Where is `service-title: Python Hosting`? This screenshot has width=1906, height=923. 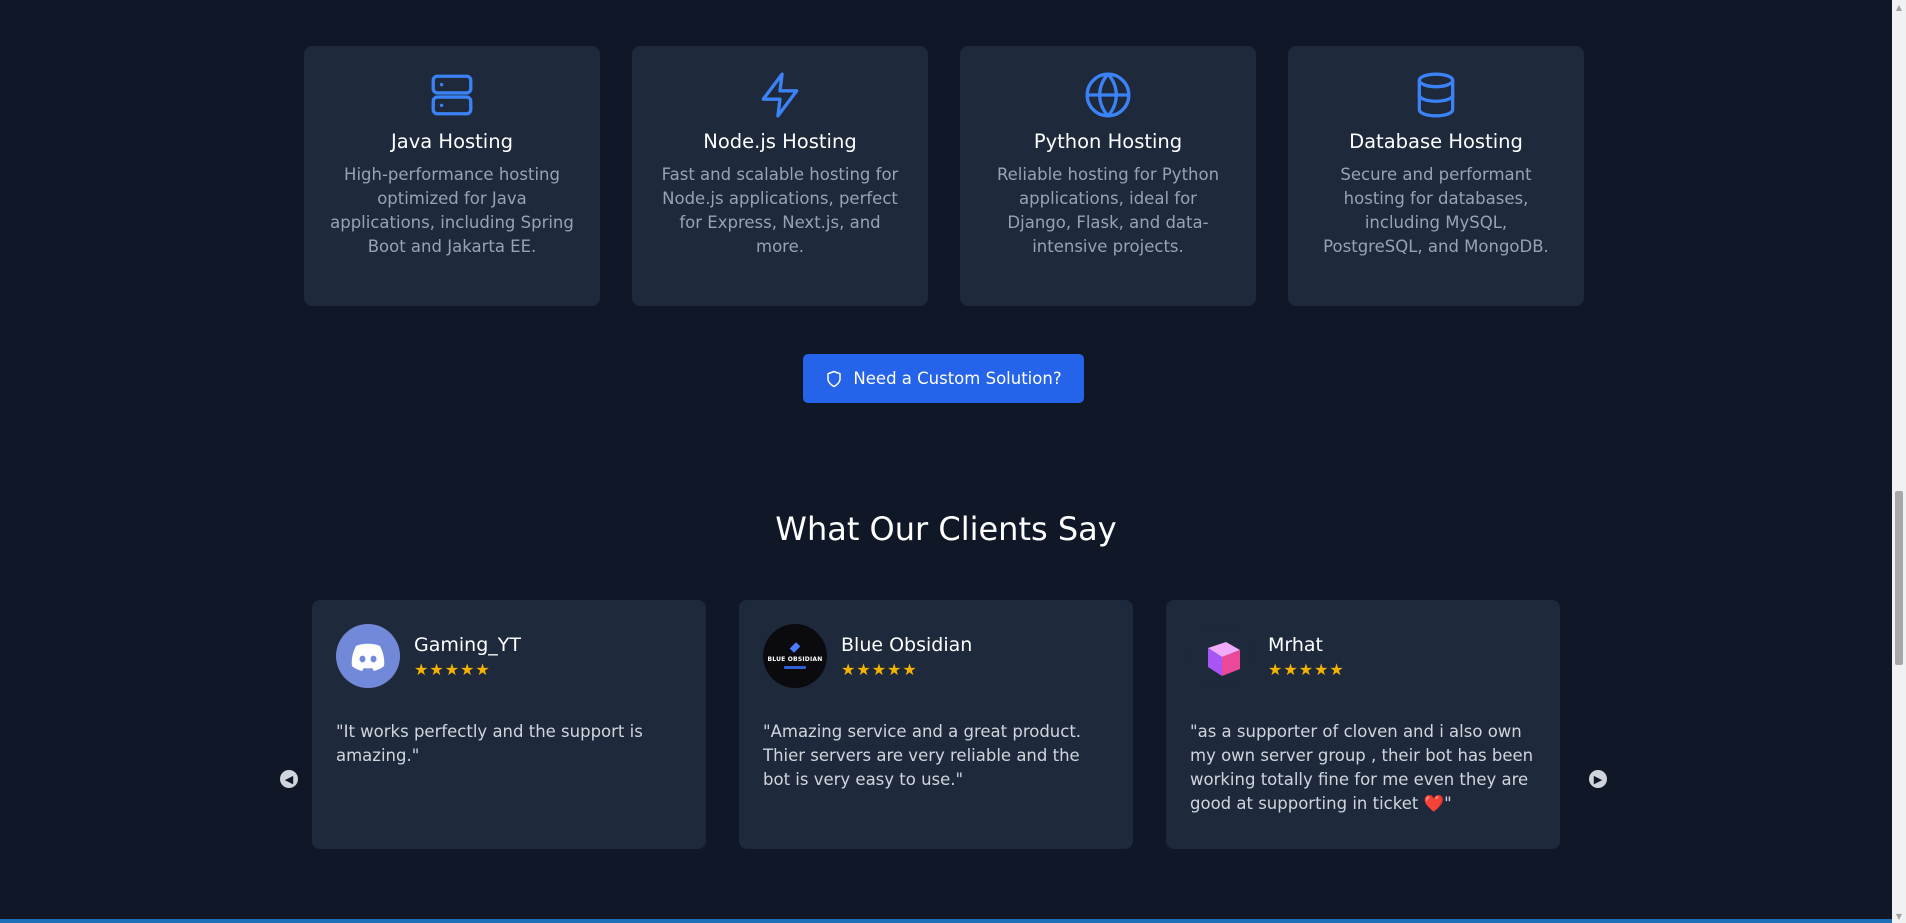
service-title: Python Hosting is located at coordinates (1108, 141).